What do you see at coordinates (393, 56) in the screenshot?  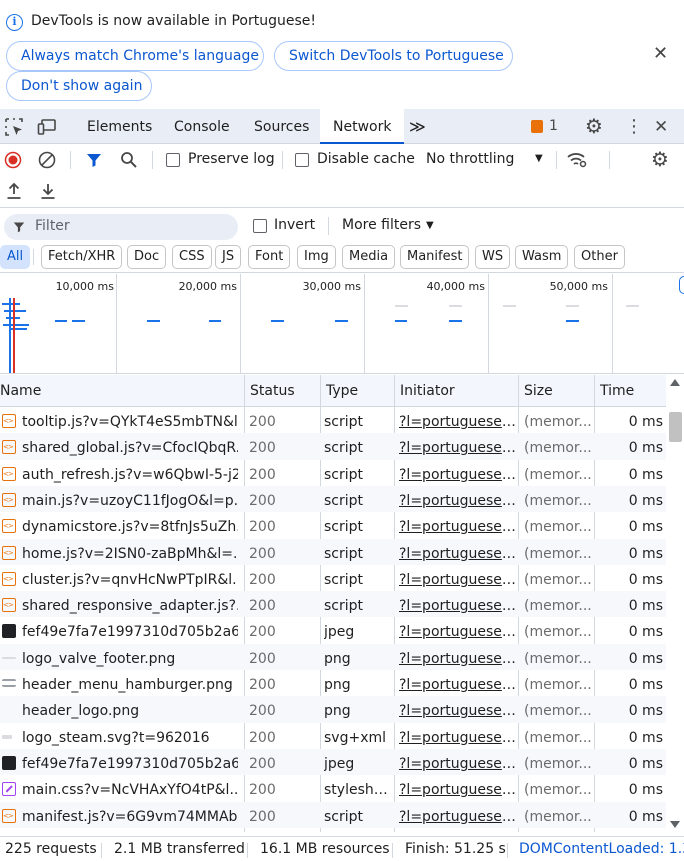 I see `switch-to-portuguese-button: Switch DevTools to Portuguese` at bounding box center [393, 56].